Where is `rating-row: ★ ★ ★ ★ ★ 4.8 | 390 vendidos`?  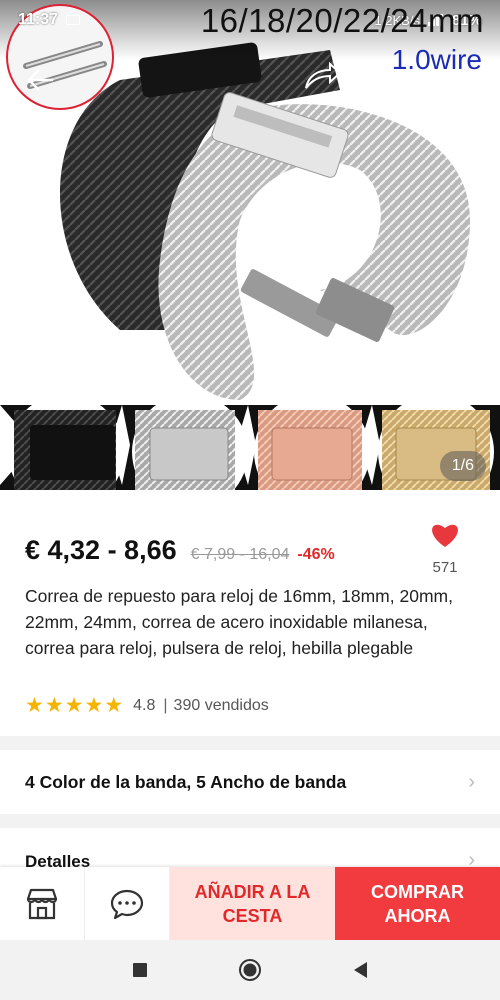 rating-row: ★ ★ ★ ★ ★ 4.8 | 390 vendidos is located at coordinates (147, 705).